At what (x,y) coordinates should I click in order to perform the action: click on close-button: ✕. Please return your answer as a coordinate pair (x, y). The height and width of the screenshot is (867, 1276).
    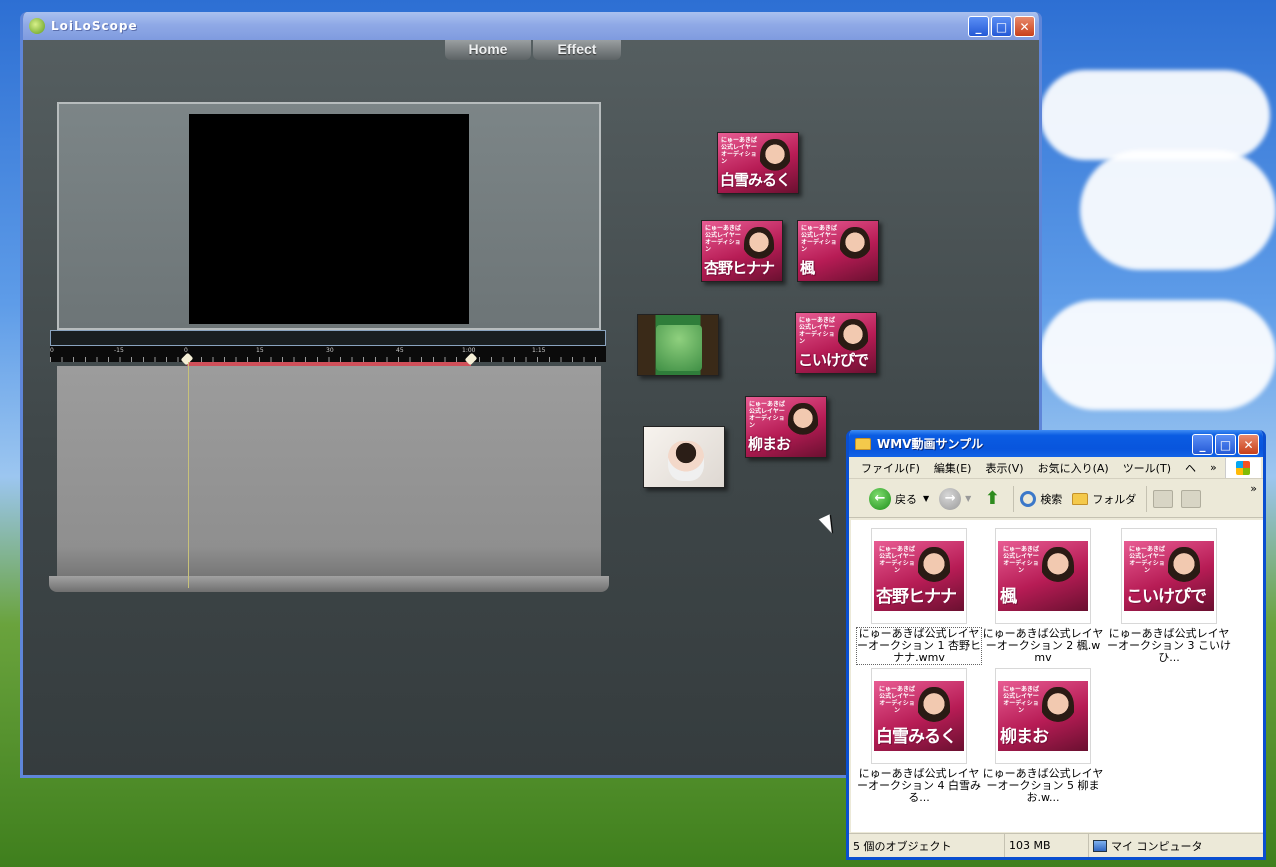
    Looking at the image, I should click on (1024, 26).